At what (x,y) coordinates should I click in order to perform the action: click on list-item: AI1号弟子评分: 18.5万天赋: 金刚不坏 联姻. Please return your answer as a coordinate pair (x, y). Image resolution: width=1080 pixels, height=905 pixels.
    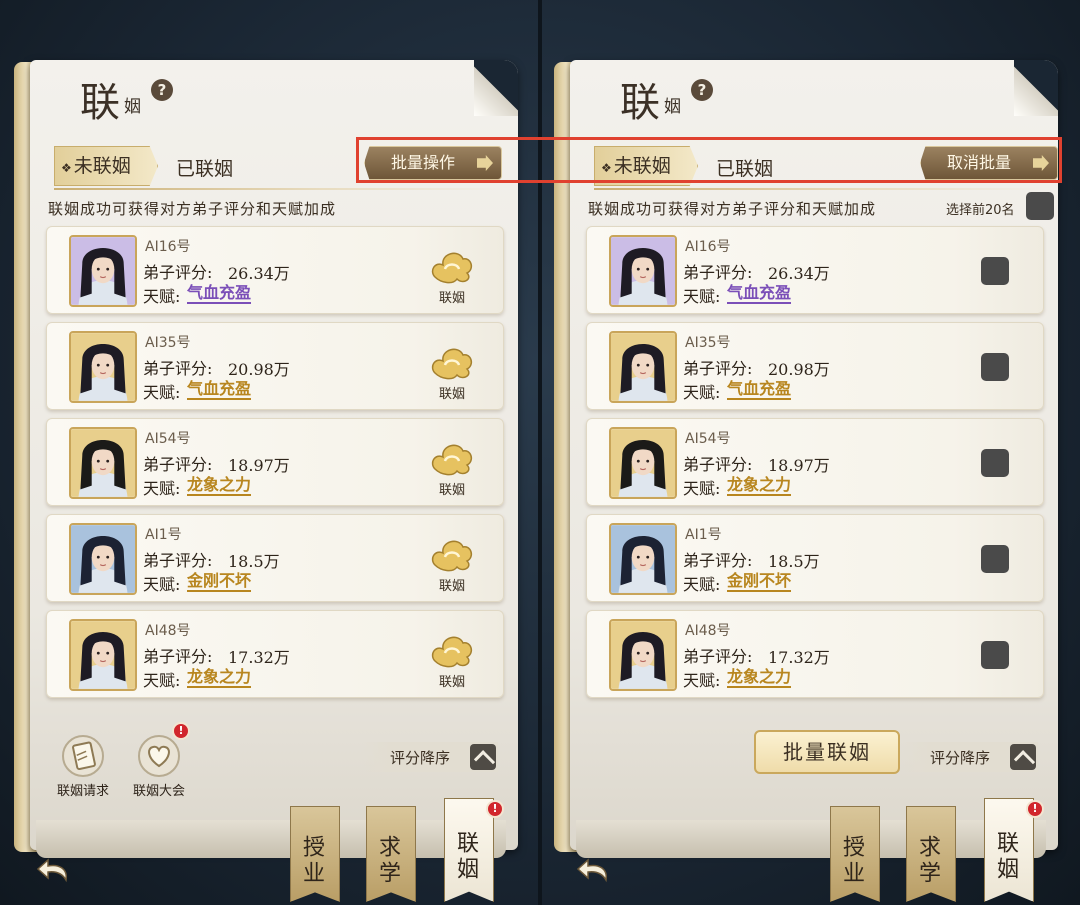
    Looking at the image, I should click on (275, 558).